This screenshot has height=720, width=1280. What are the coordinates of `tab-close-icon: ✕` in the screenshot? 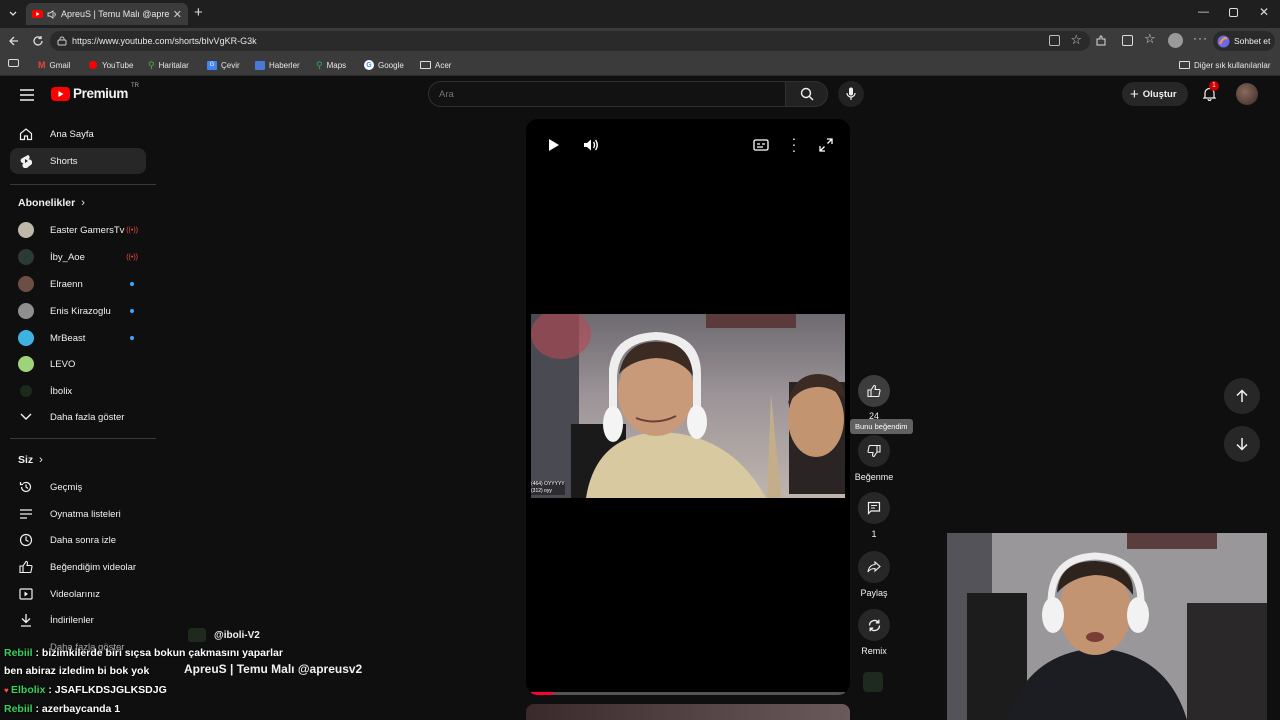 It's located at (177, 14).